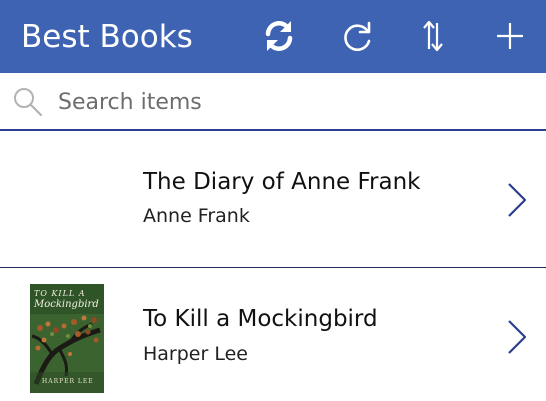 The width and height of the screenshot is (546, 401). What do you see at coordinates (282, 182) in the screenshot?
I see `item-title: The Diary of Anne Frank` at bounding box center [282, 182].